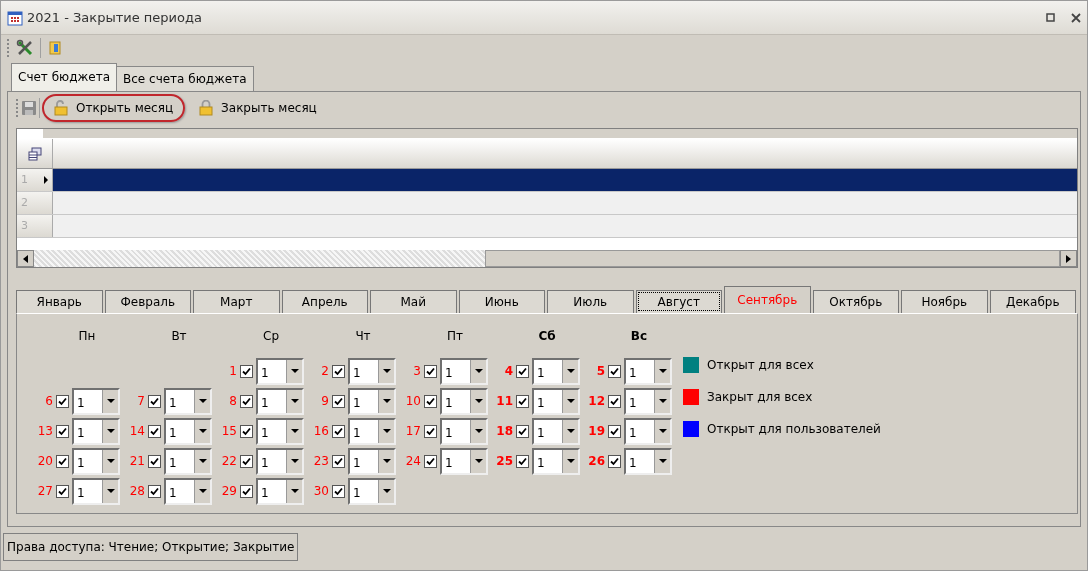 This screenshot has height=571, width=1088. I want to click on month-tab: Июль, so click(590, 301).